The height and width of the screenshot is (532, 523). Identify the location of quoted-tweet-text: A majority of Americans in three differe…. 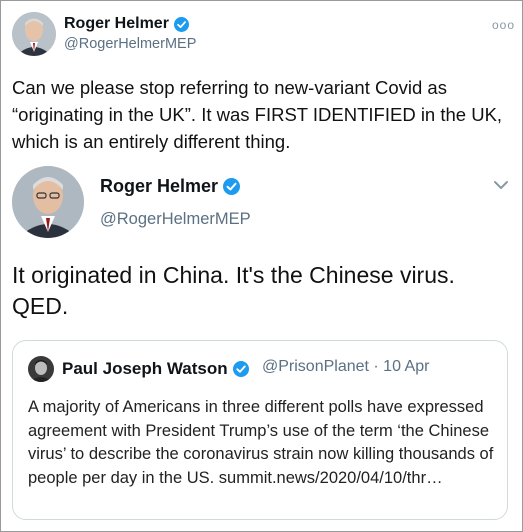
(261, 442).